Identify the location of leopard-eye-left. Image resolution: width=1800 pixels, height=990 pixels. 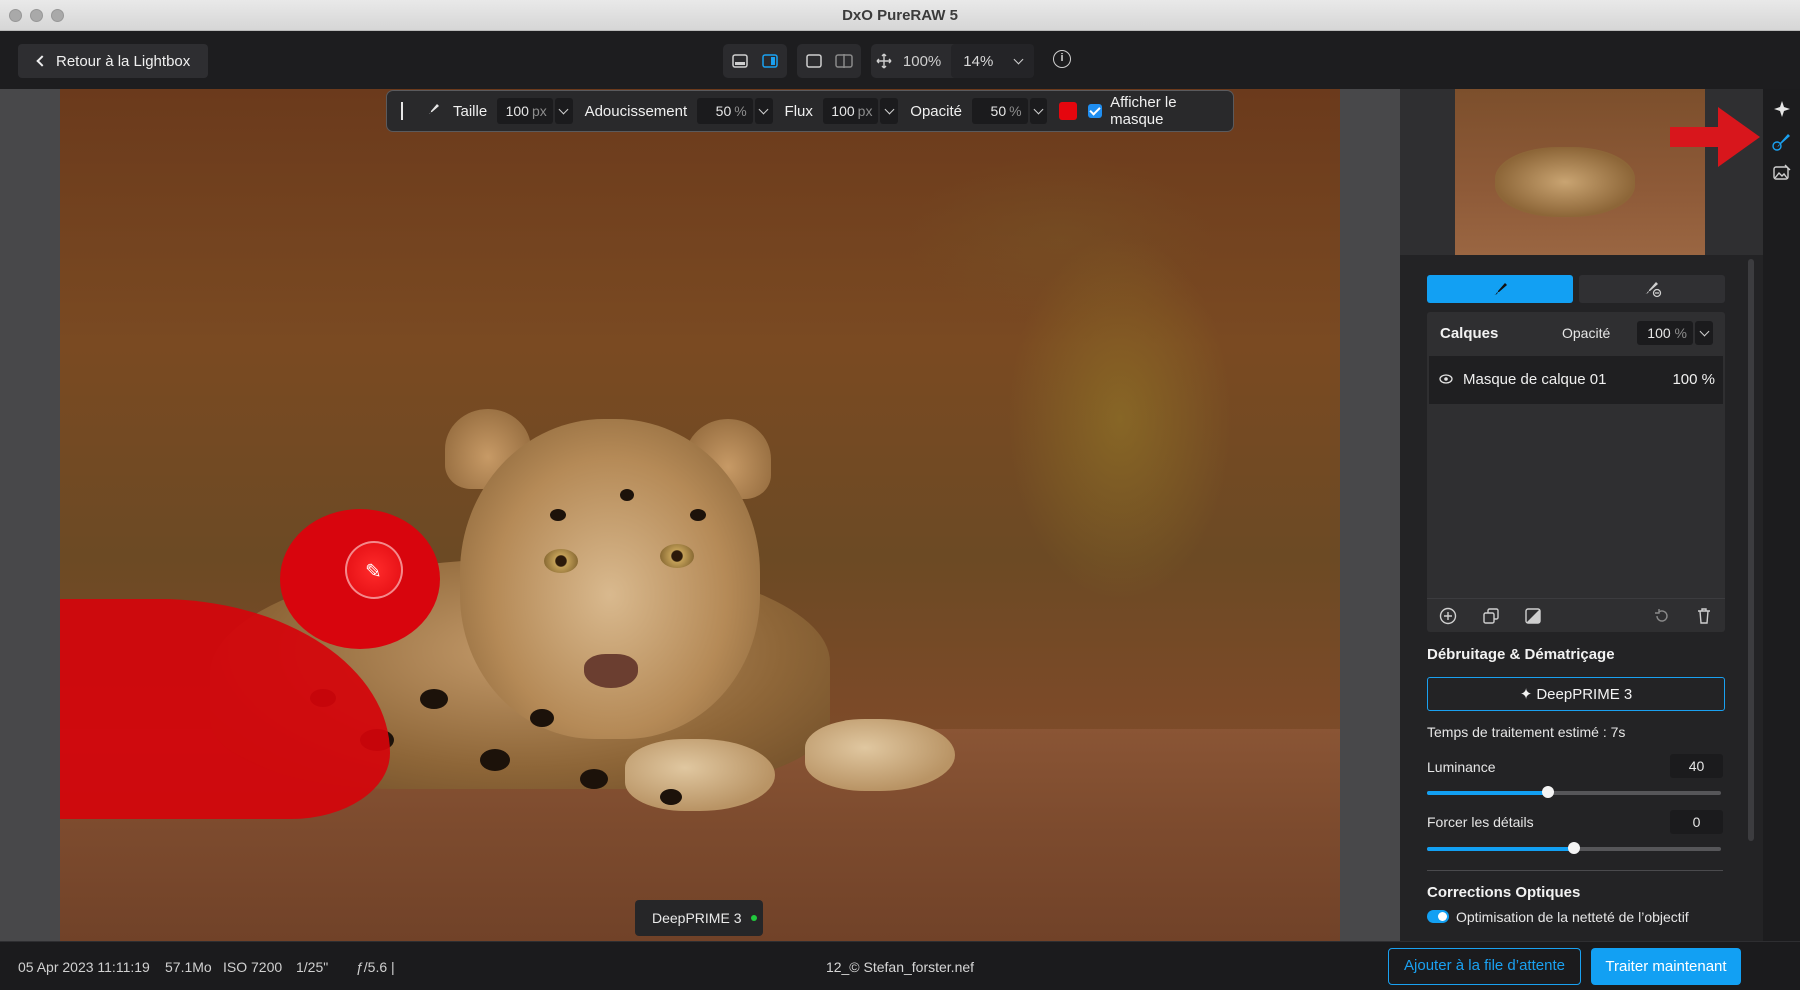
(561, 561).